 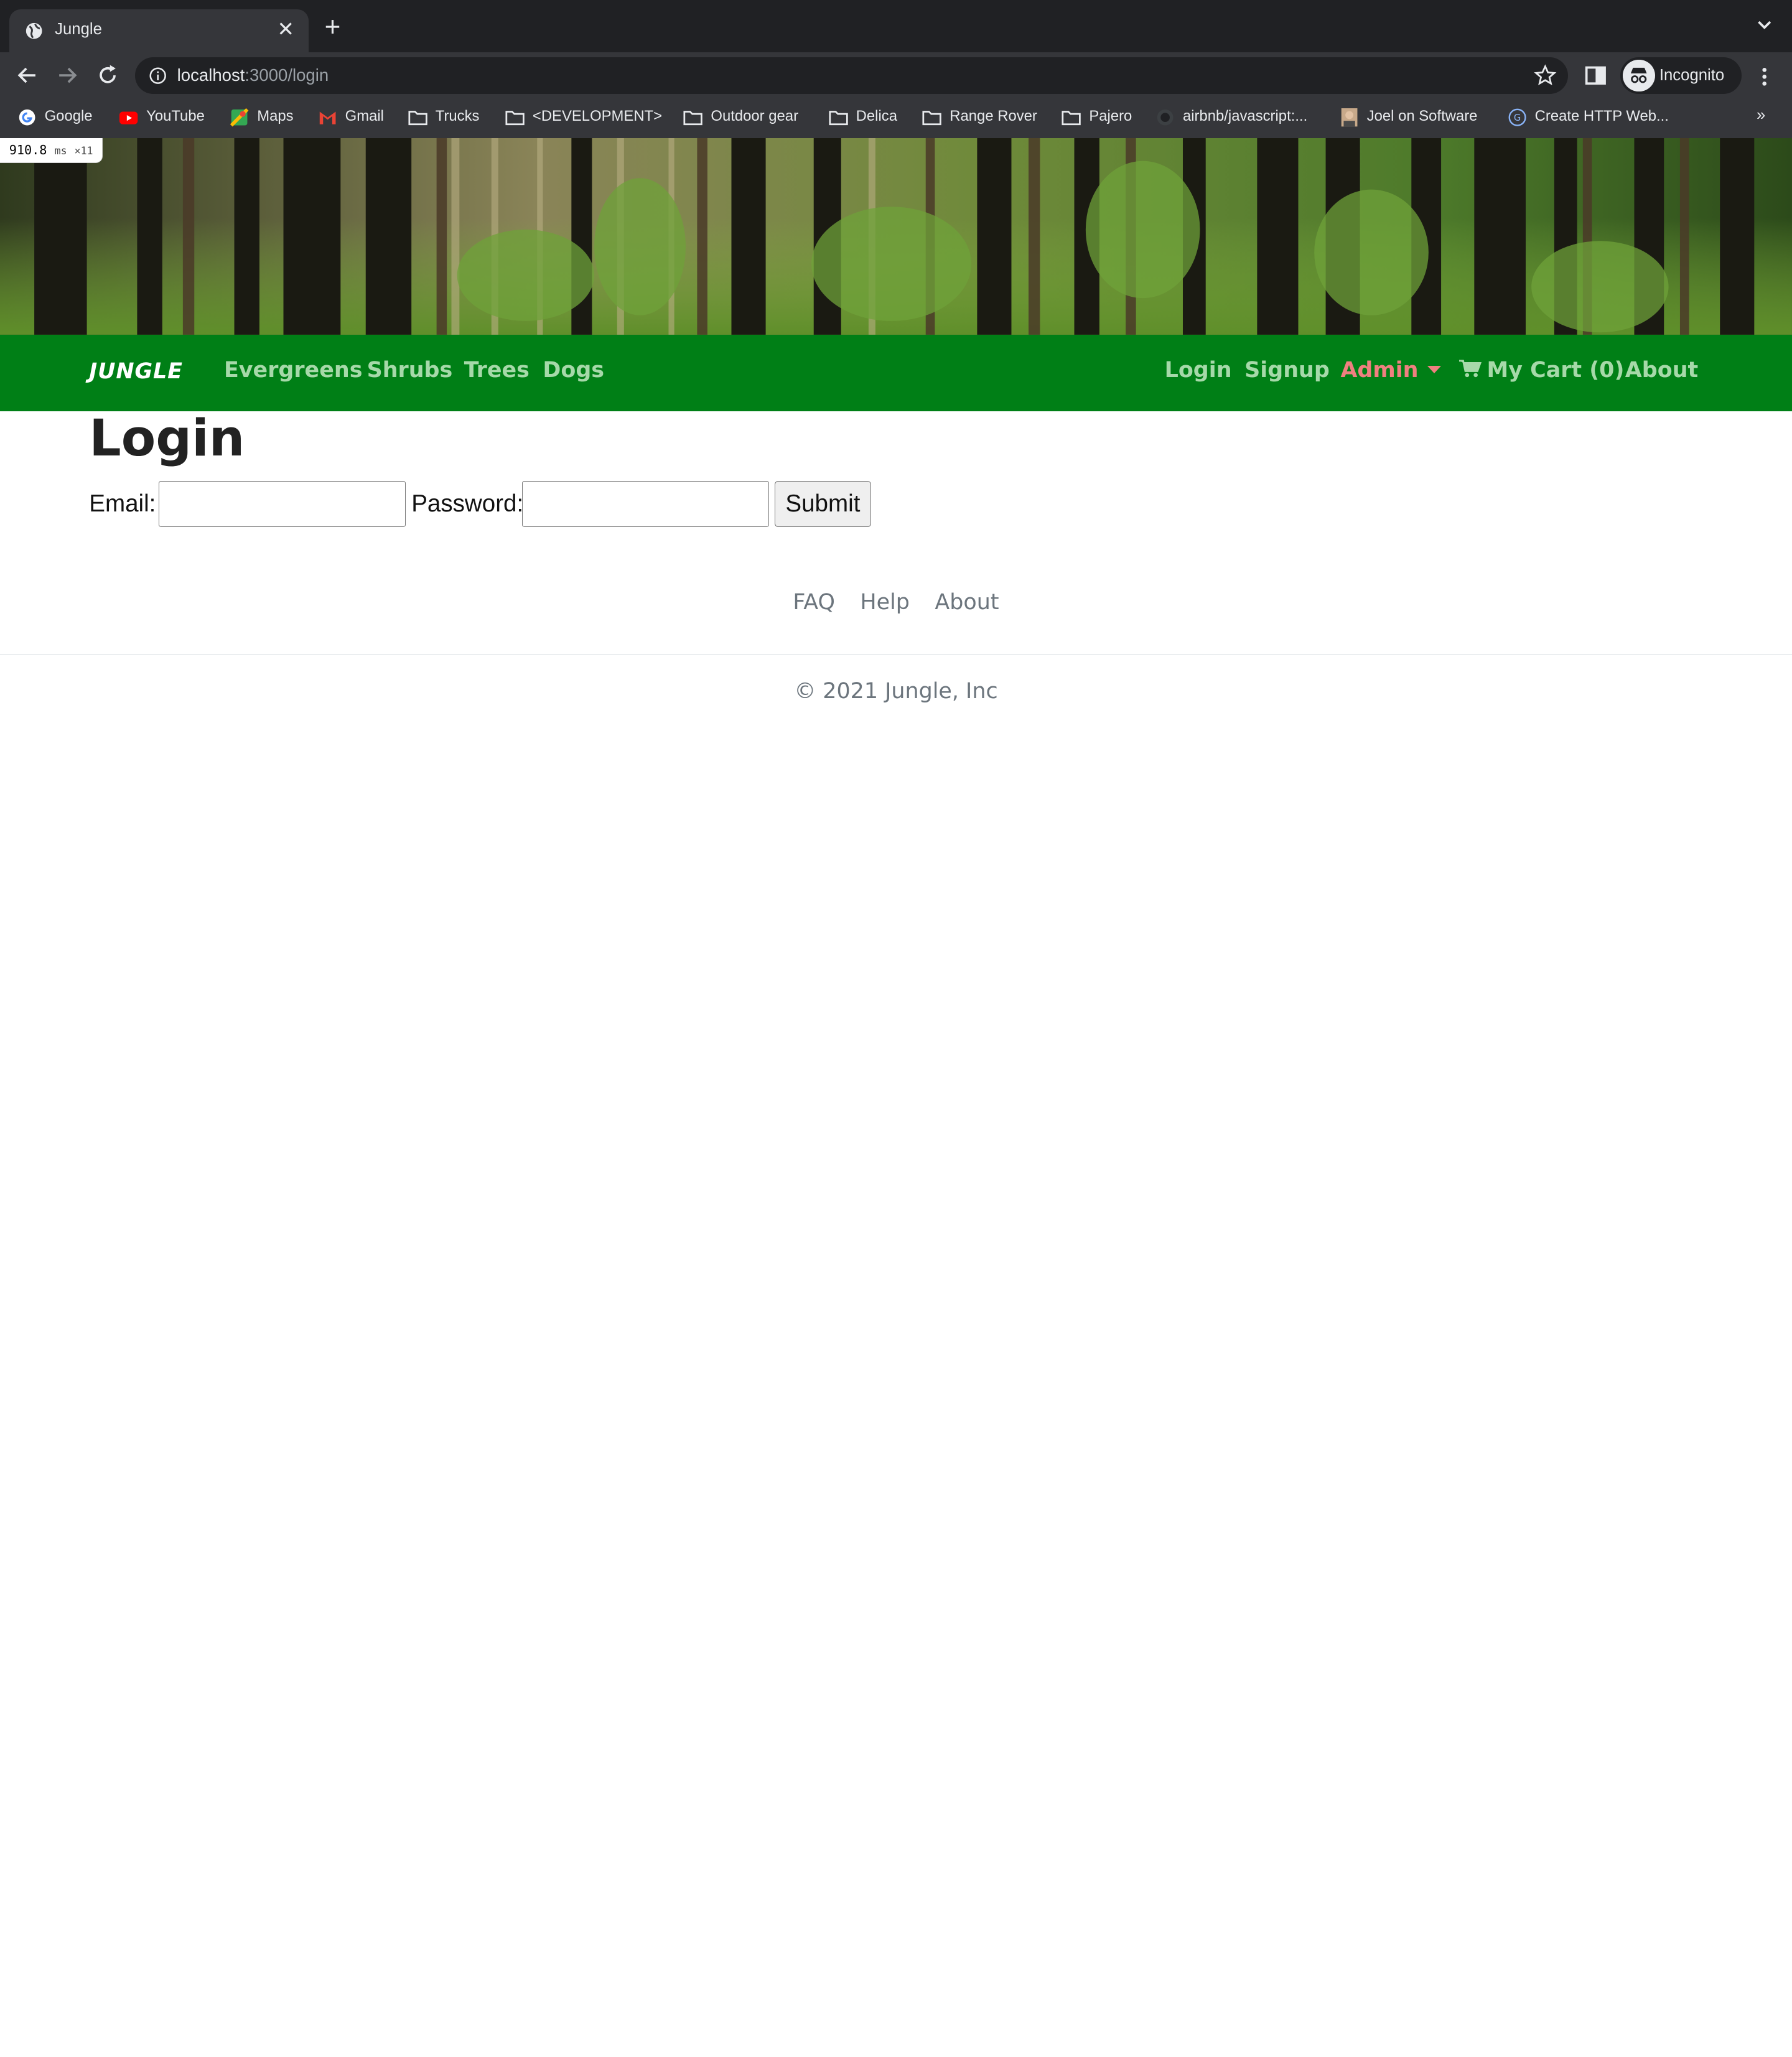 What do you see at coordinates (877, 115) in the screenshot?
I see `bookmark-label: Delica` at bounding box center [877, 115].